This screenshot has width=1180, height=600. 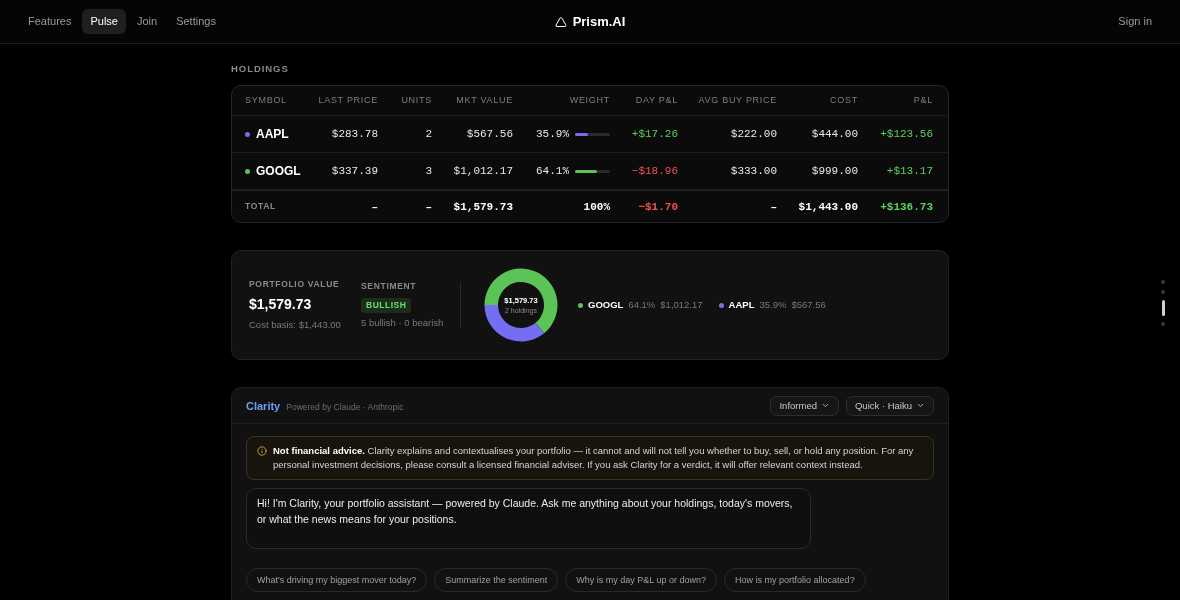 What do you see at coordinates (596, 207) in the screenshot?
I see `table-cell-text: 100%` at bounding box center [596, 207].